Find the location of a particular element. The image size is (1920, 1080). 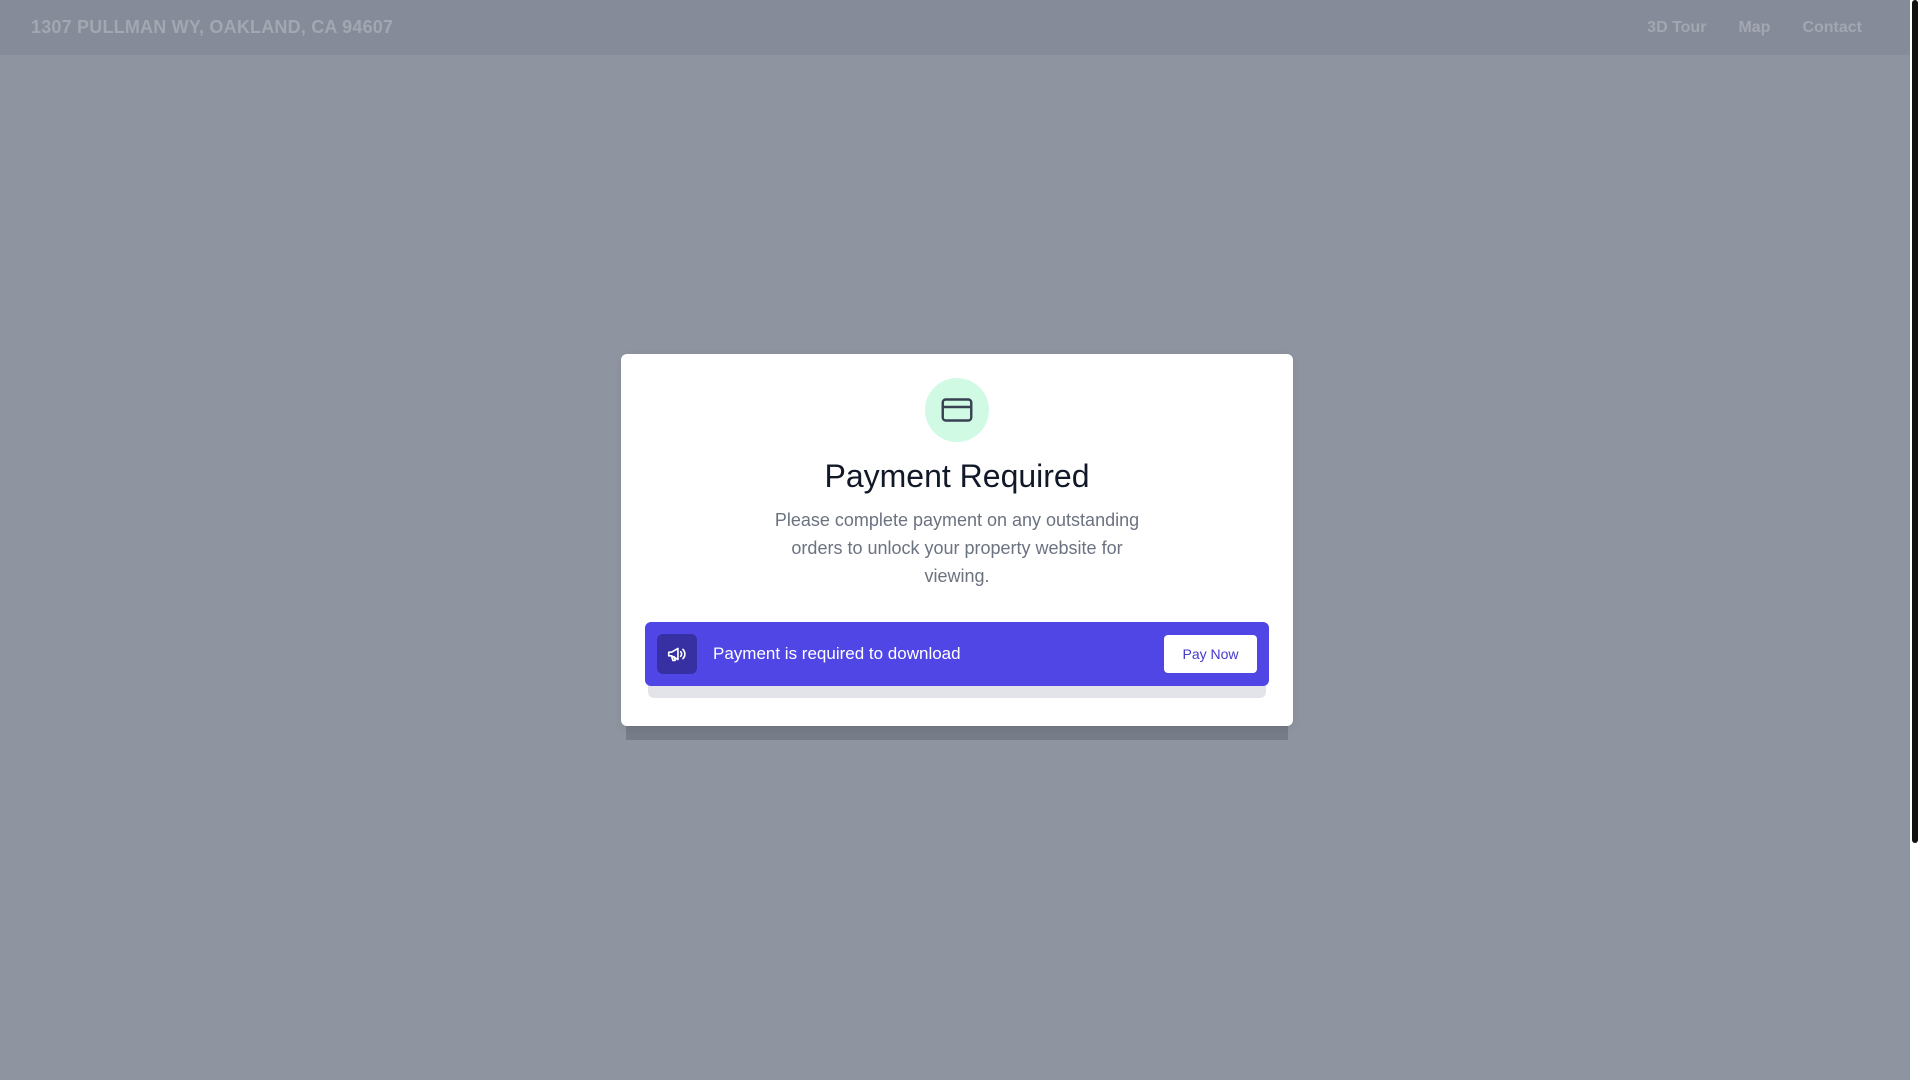

modal-title: Payment Required is located at coordinates (957, 476).